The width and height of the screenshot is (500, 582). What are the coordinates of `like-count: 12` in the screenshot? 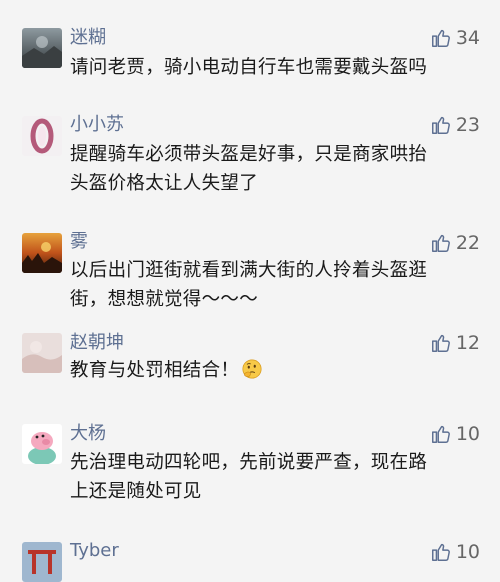 It's located at (467, 343).